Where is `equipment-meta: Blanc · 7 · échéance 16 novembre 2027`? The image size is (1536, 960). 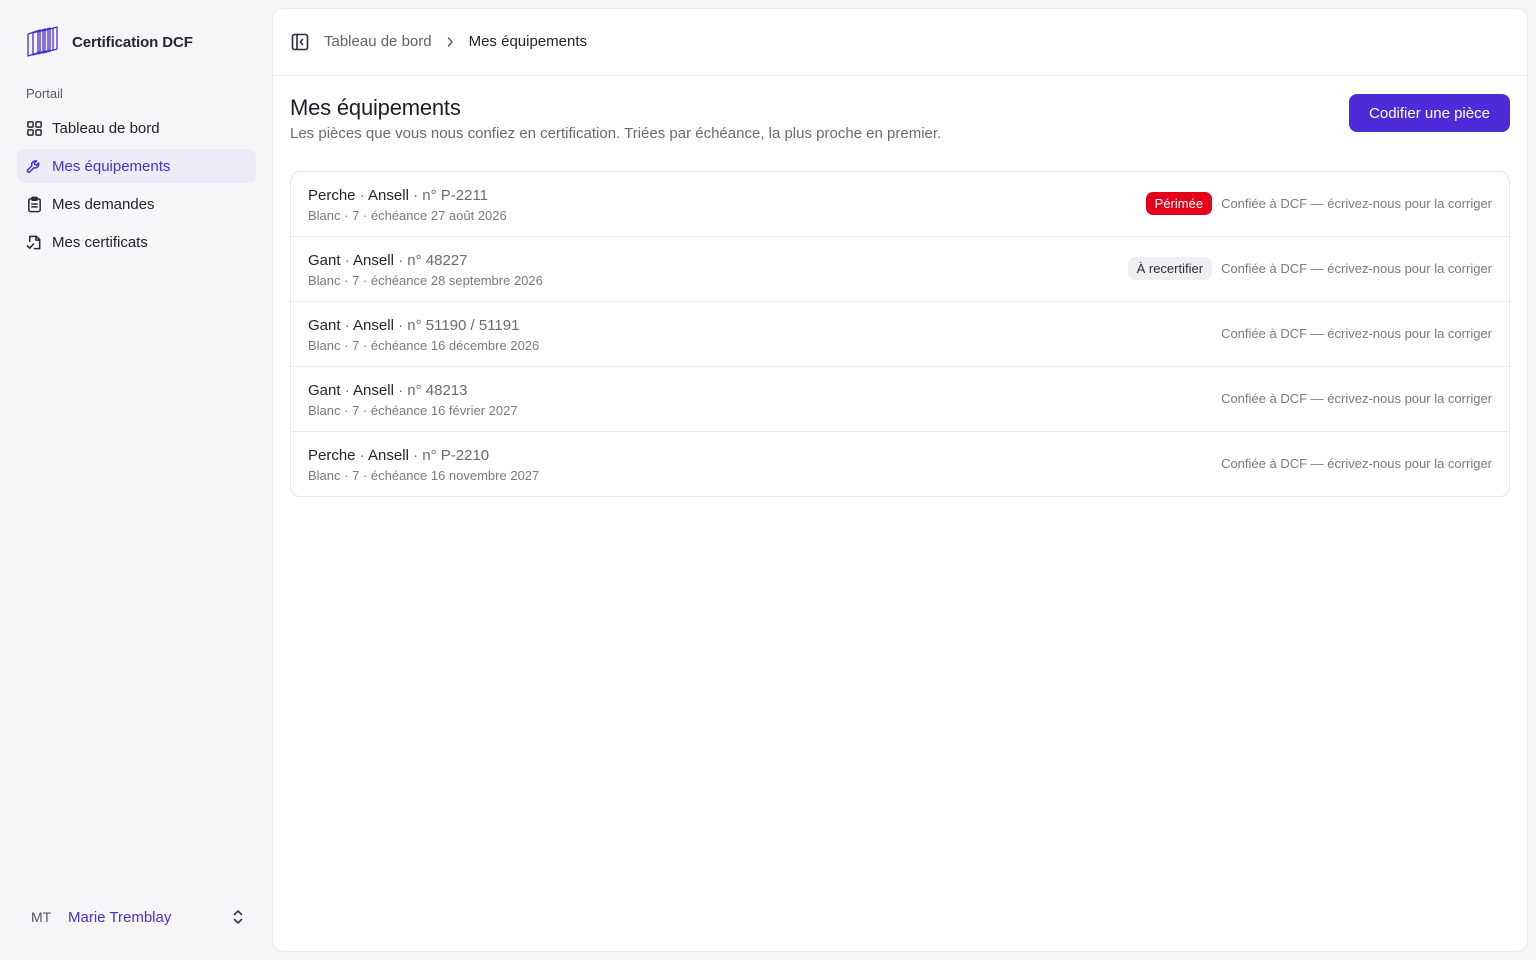
equipment-meta: Blanc · 7 · échéance 16 novembre 2027 is located at coordinates (424, 475).